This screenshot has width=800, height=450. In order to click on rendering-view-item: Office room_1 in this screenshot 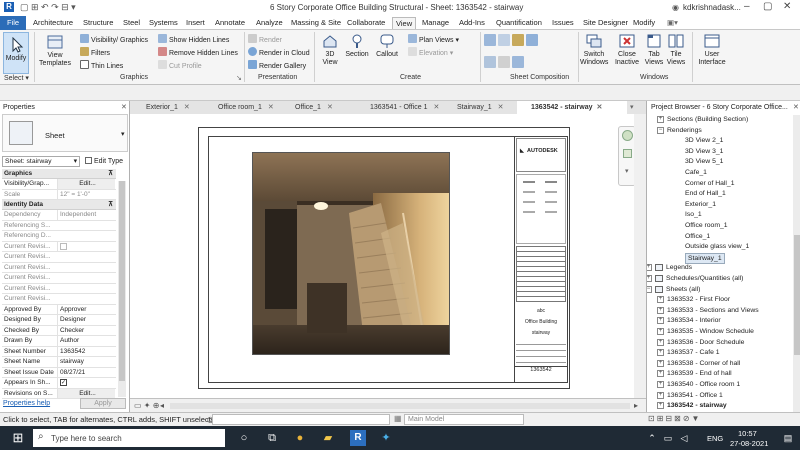, I will do `click(706, 225)`.